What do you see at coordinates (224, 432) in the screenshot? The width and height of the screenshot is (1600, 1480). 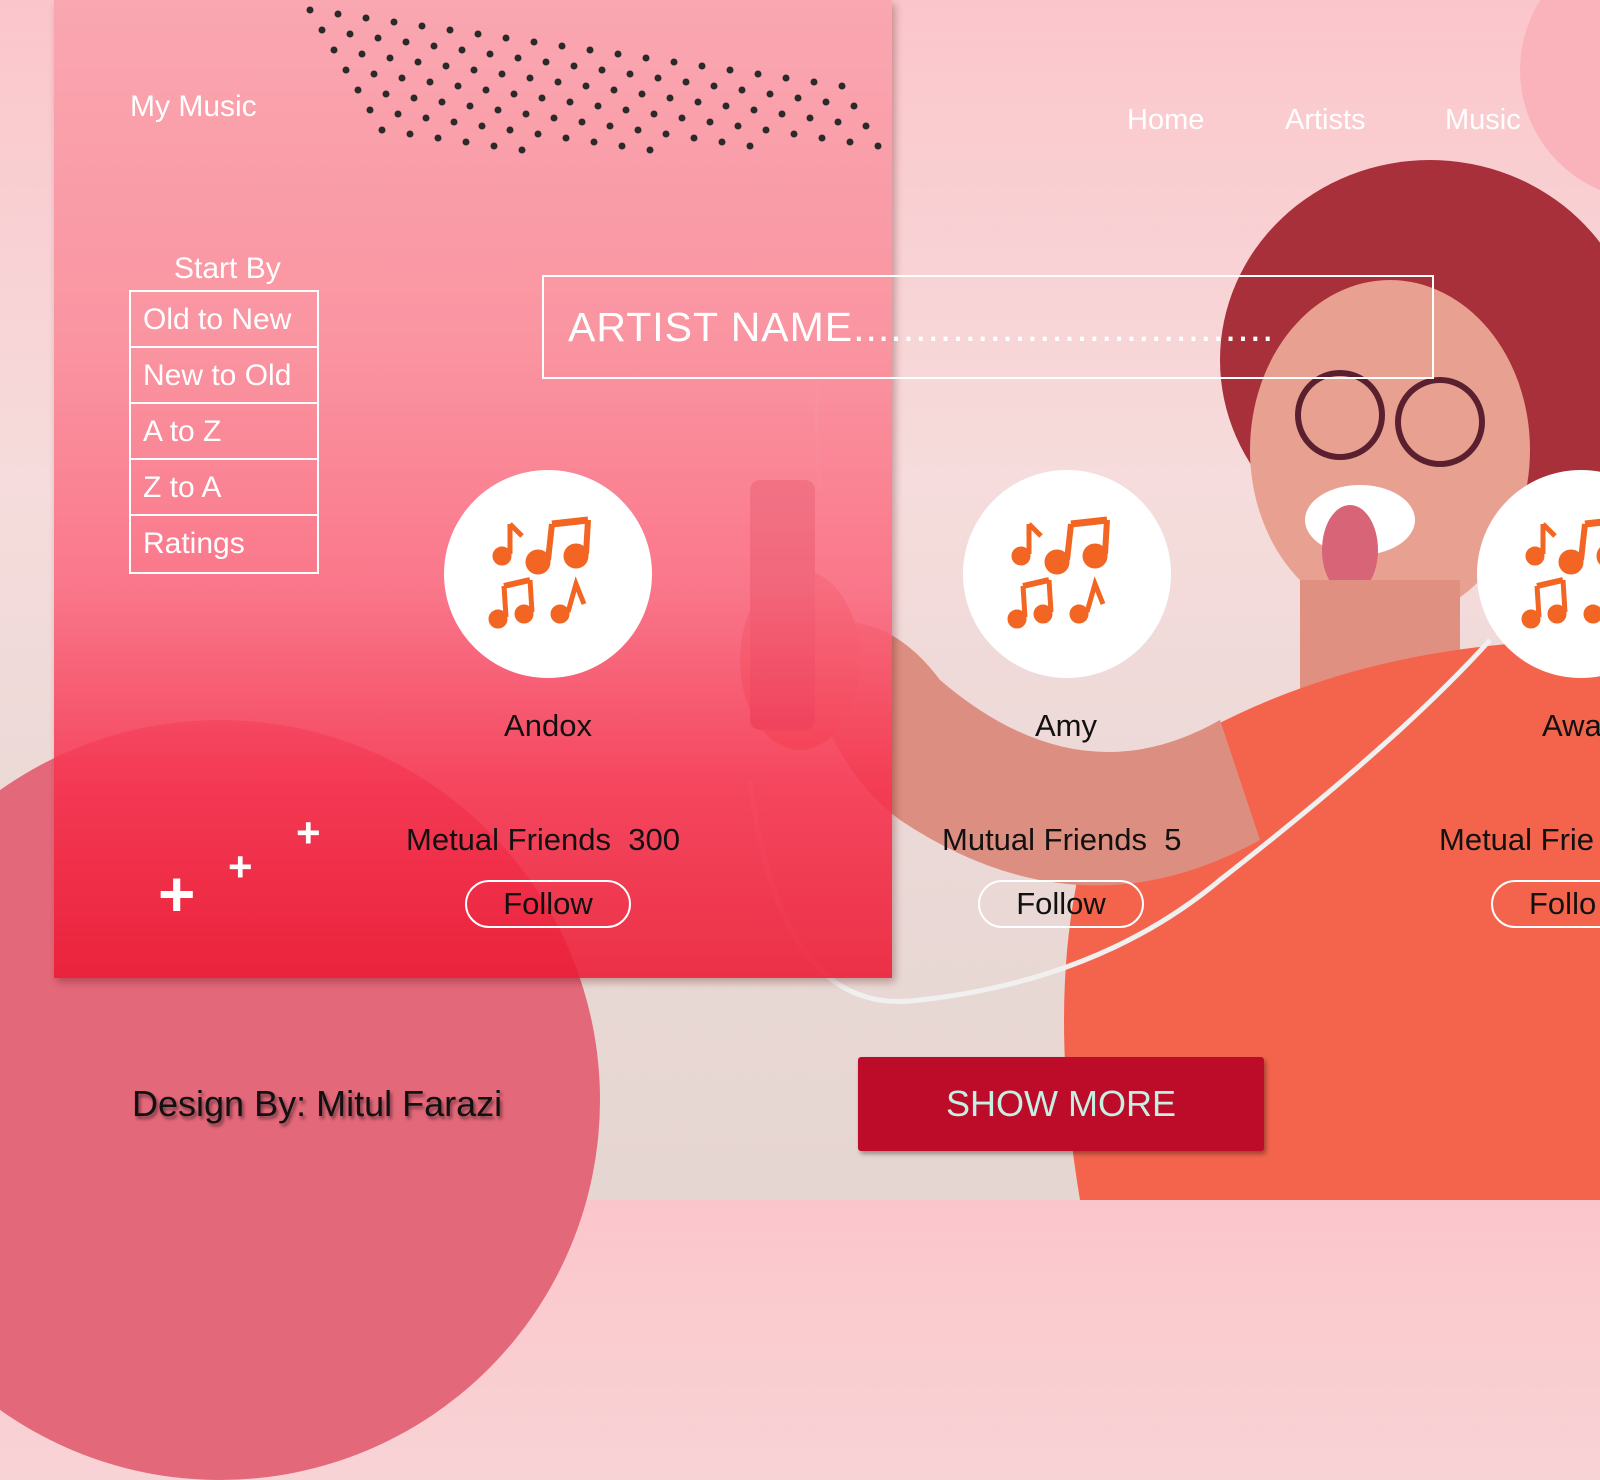 I see `sort-option-a-to-z: A to Z` at bounding box center [224, 432].